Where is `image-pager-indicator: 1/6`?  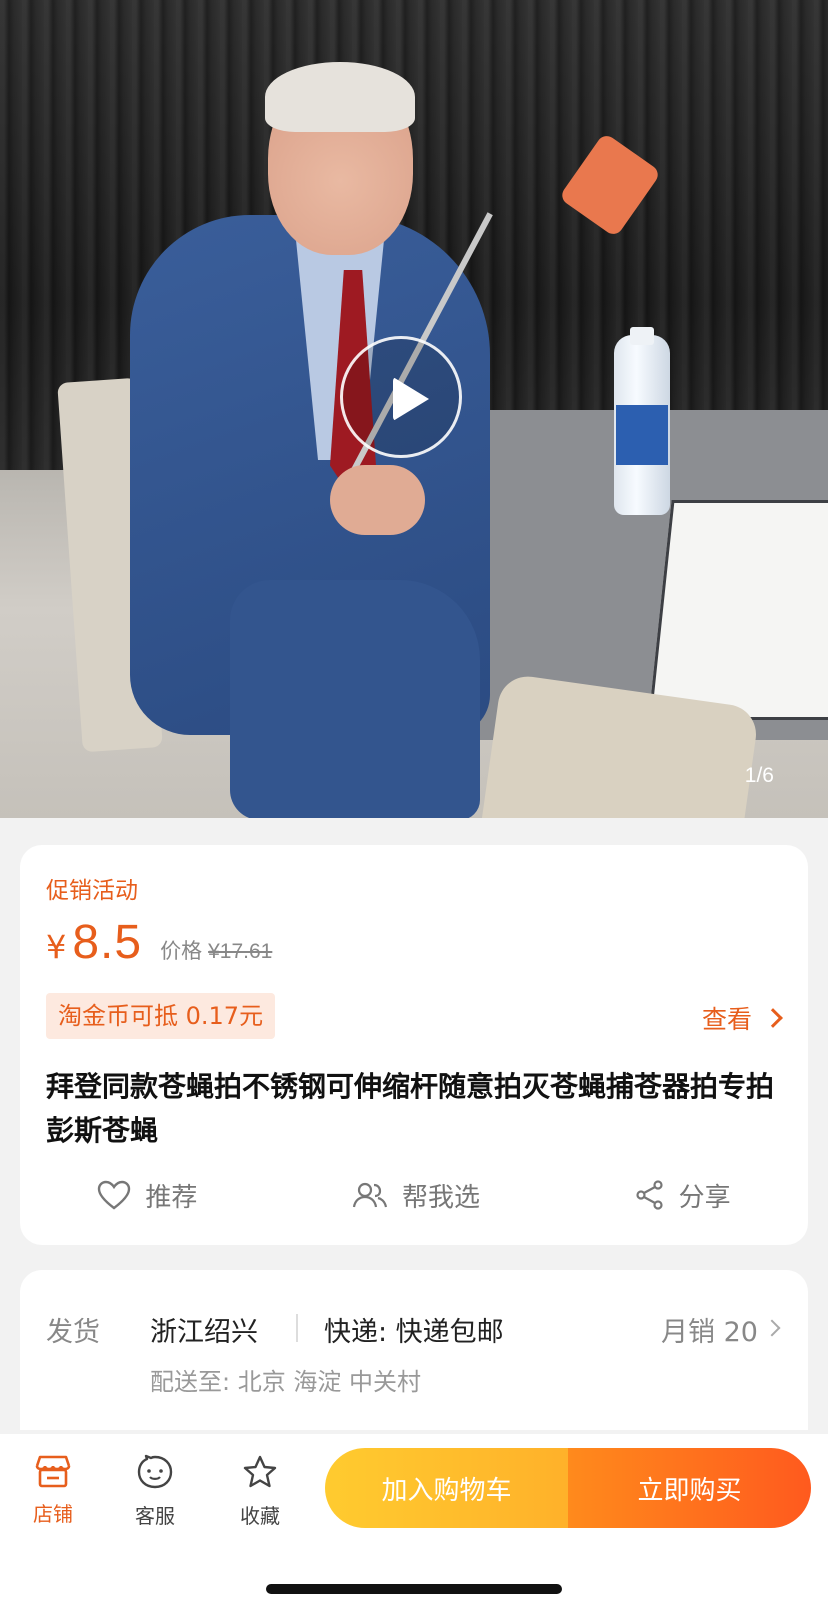 image-pager-indicator: 1/6 is located at coordinates (759, 775).